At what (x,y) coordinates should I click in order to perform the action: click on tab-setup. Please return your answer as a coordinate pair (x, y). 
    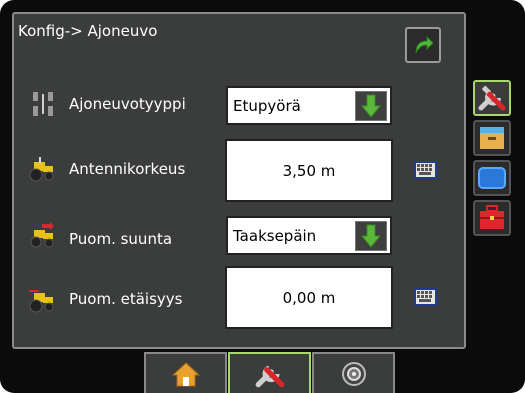
    Looking at the image, I should click on (269, 372).